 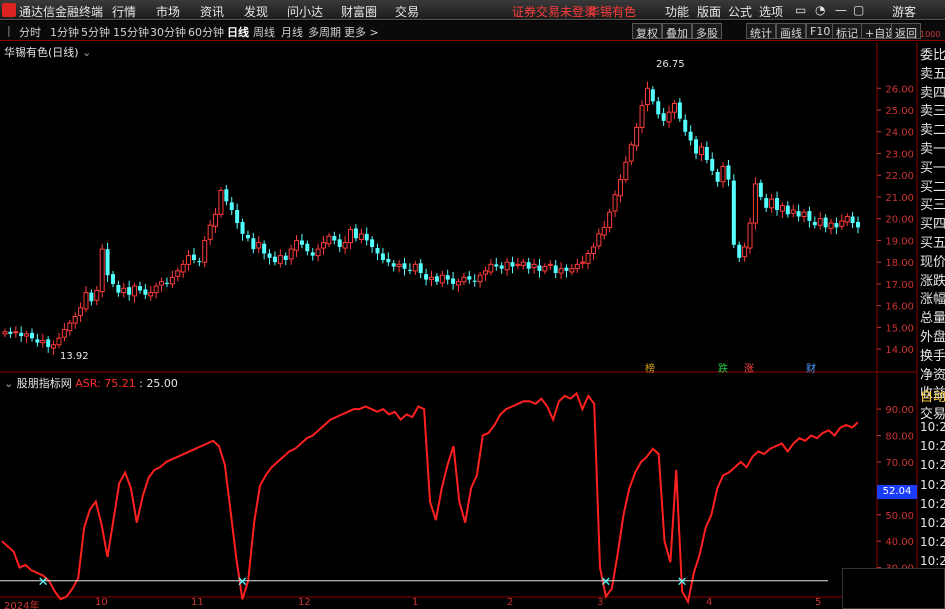 I want to click on event-marker-list: 榜, so click(x=650, y=367).